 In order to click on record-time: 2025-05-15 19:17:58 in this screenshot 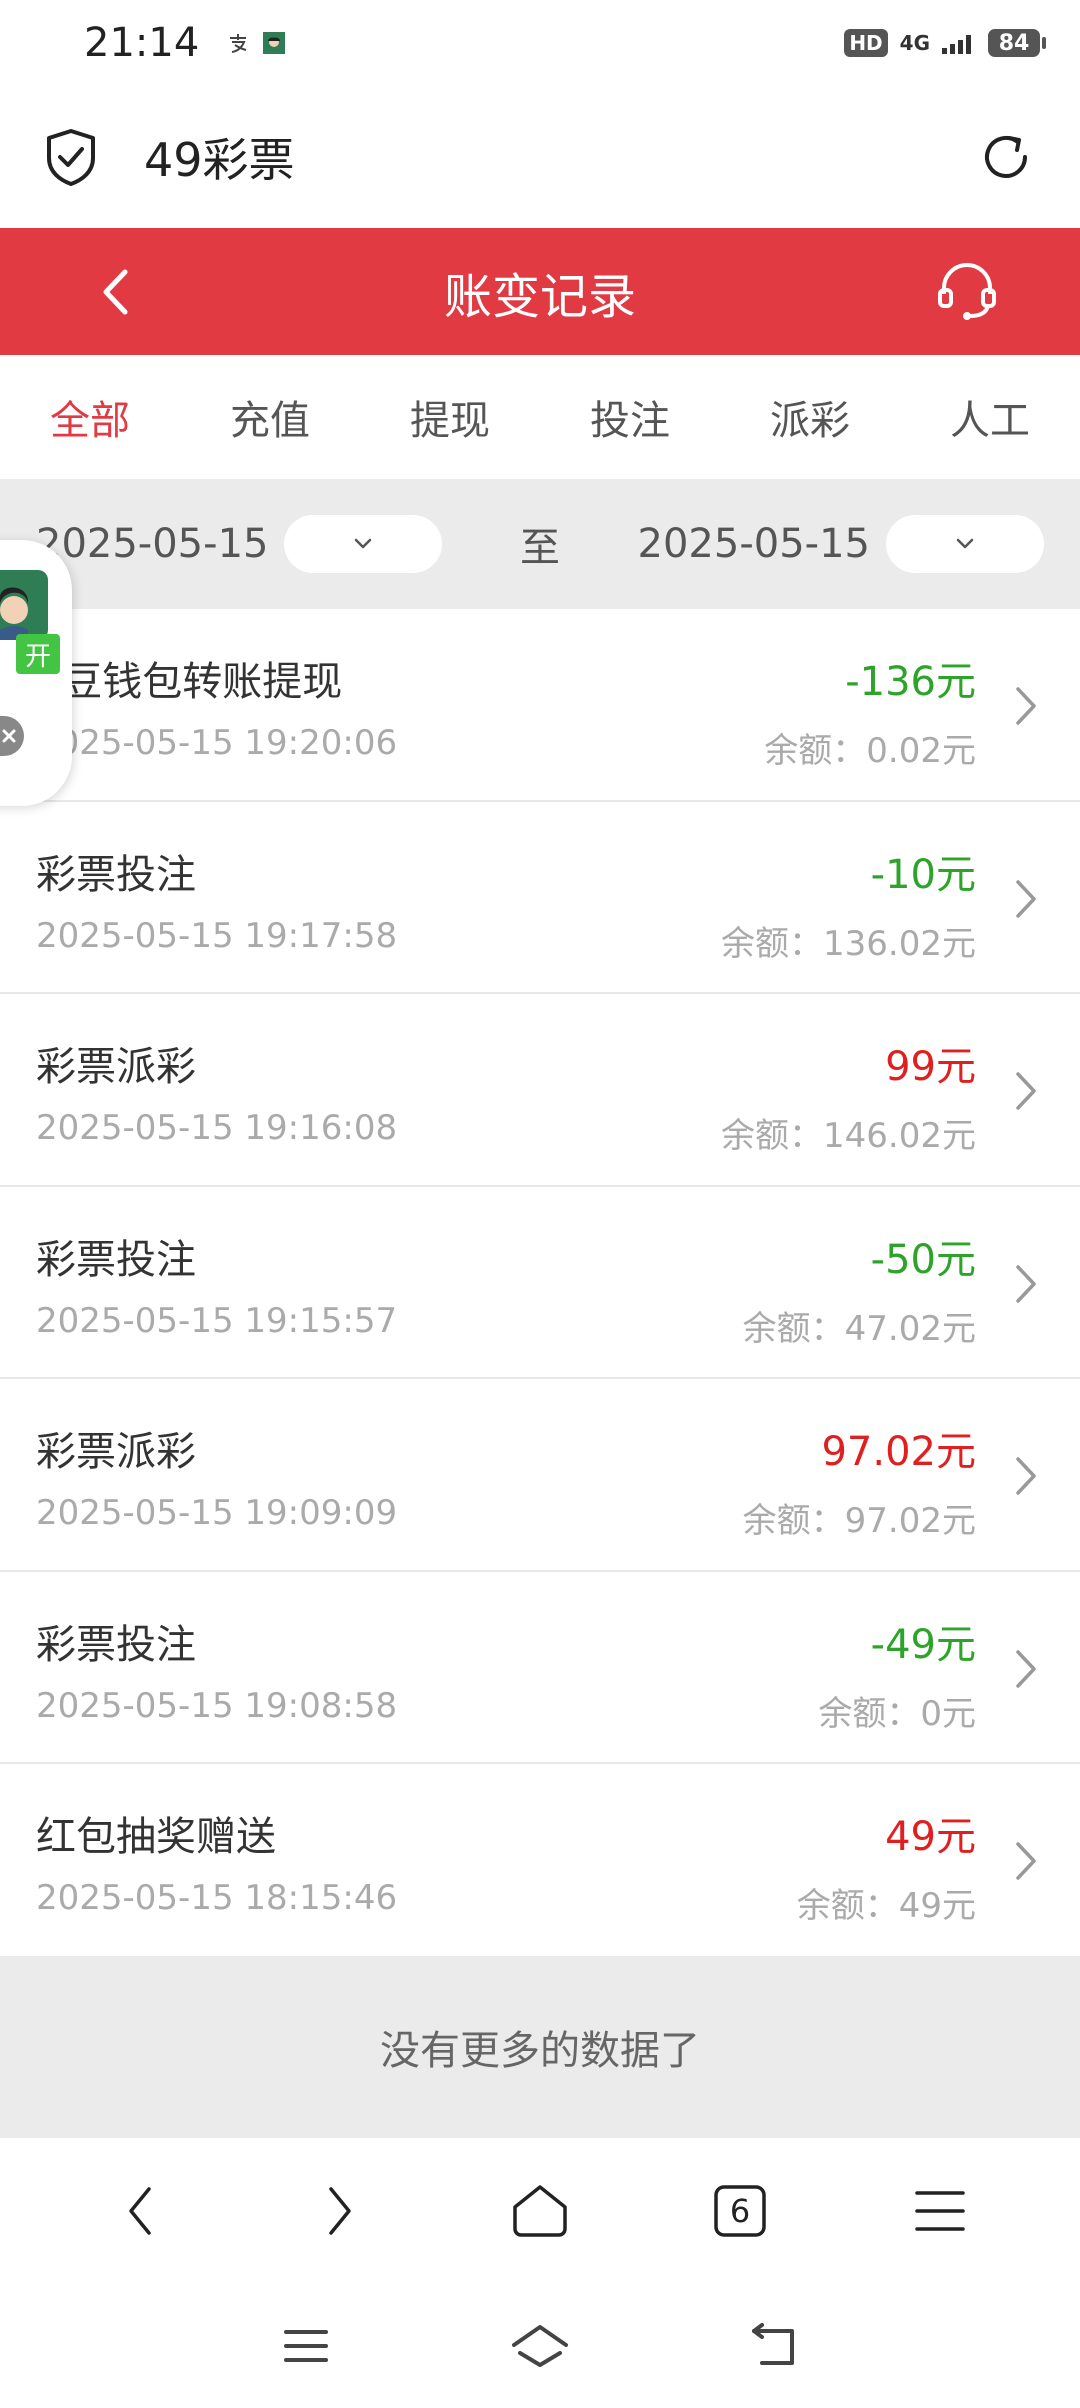, I will do `click(217, 935)`.